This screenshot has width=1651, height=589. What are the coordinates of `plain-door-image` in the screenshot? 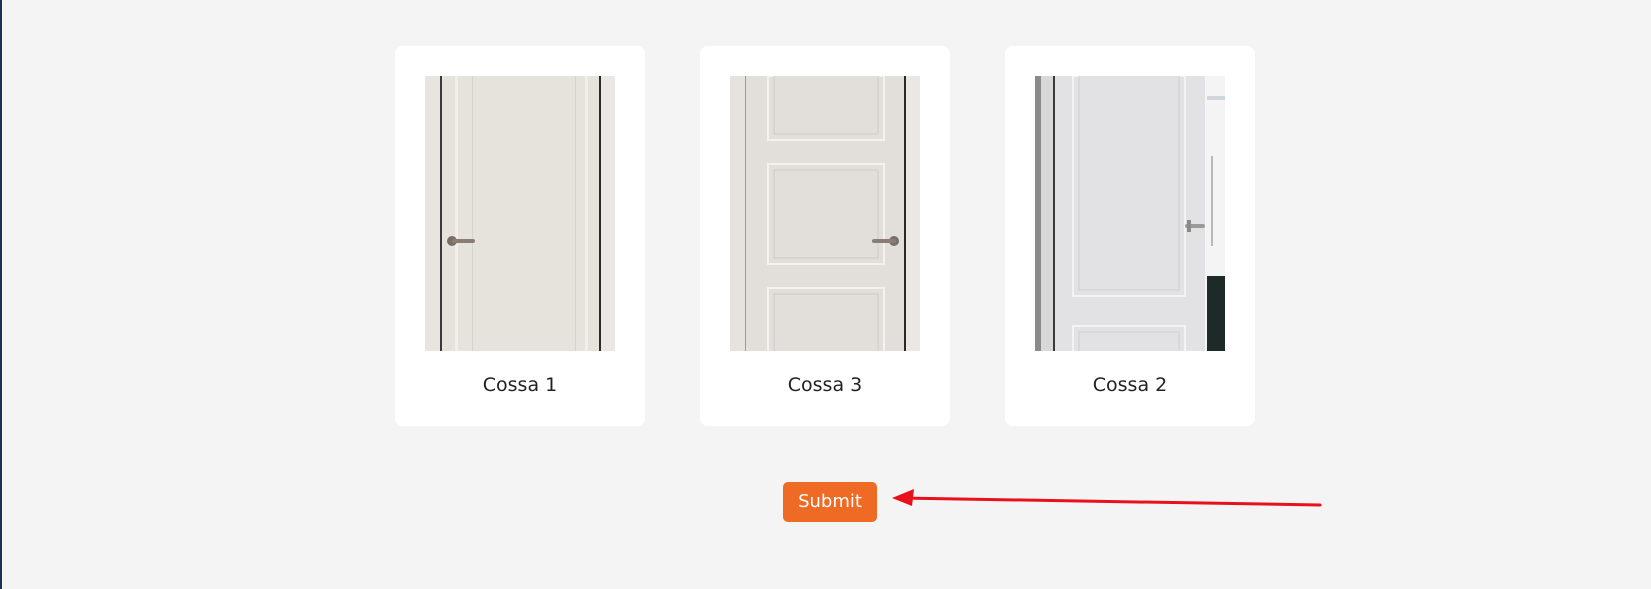 It's located at (520, 213).